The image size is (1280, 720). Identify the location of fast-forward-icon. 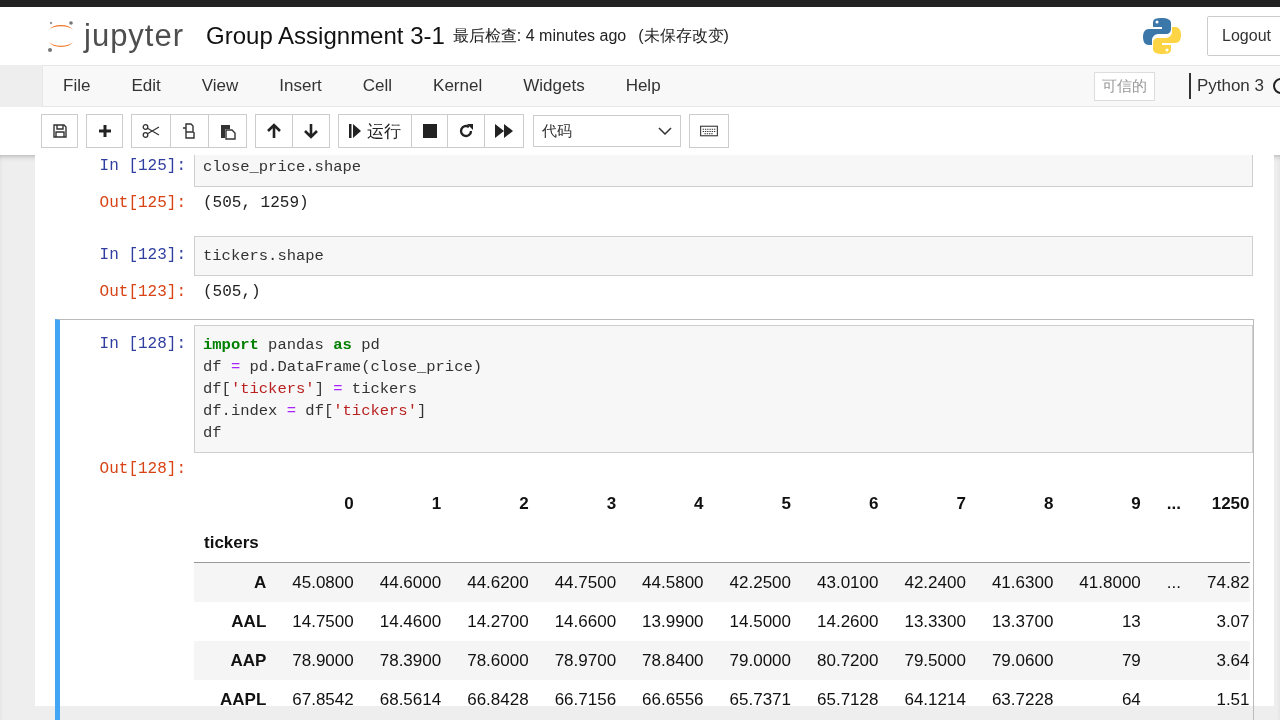
(504, 131).